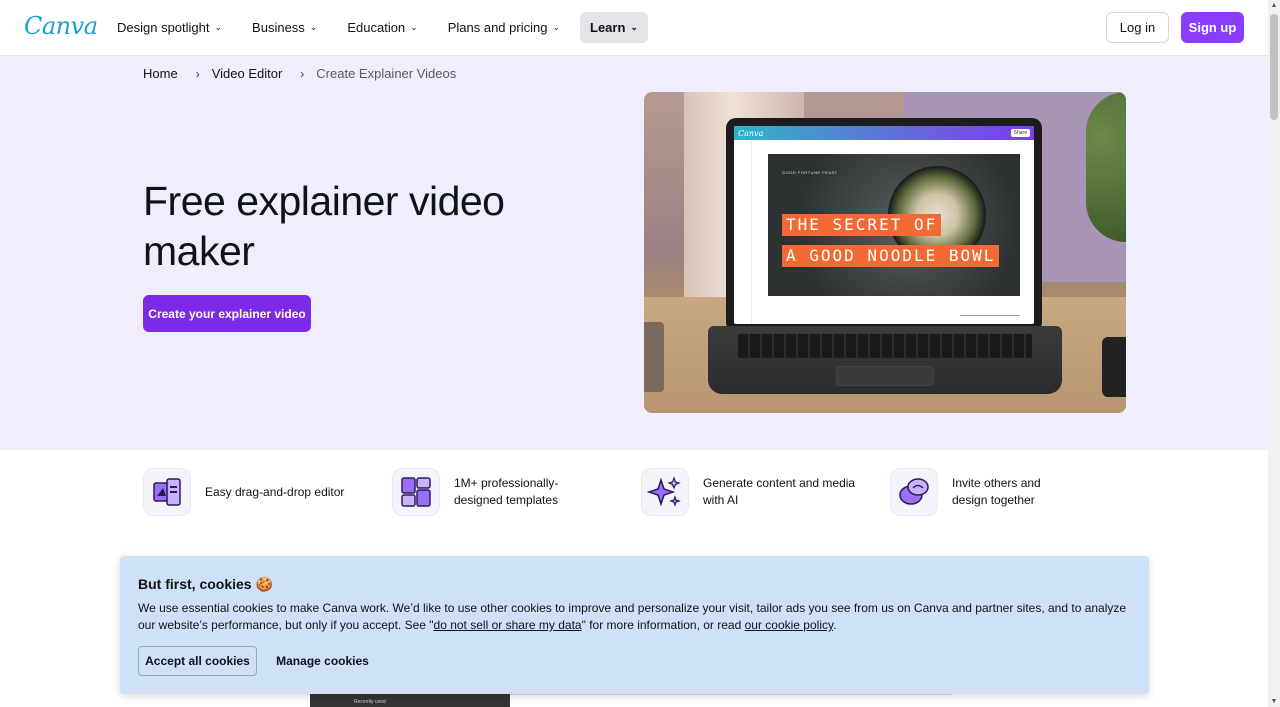 The height and width of the screenshot is (707, 1280). I want to click on mug, so click(654, 357).